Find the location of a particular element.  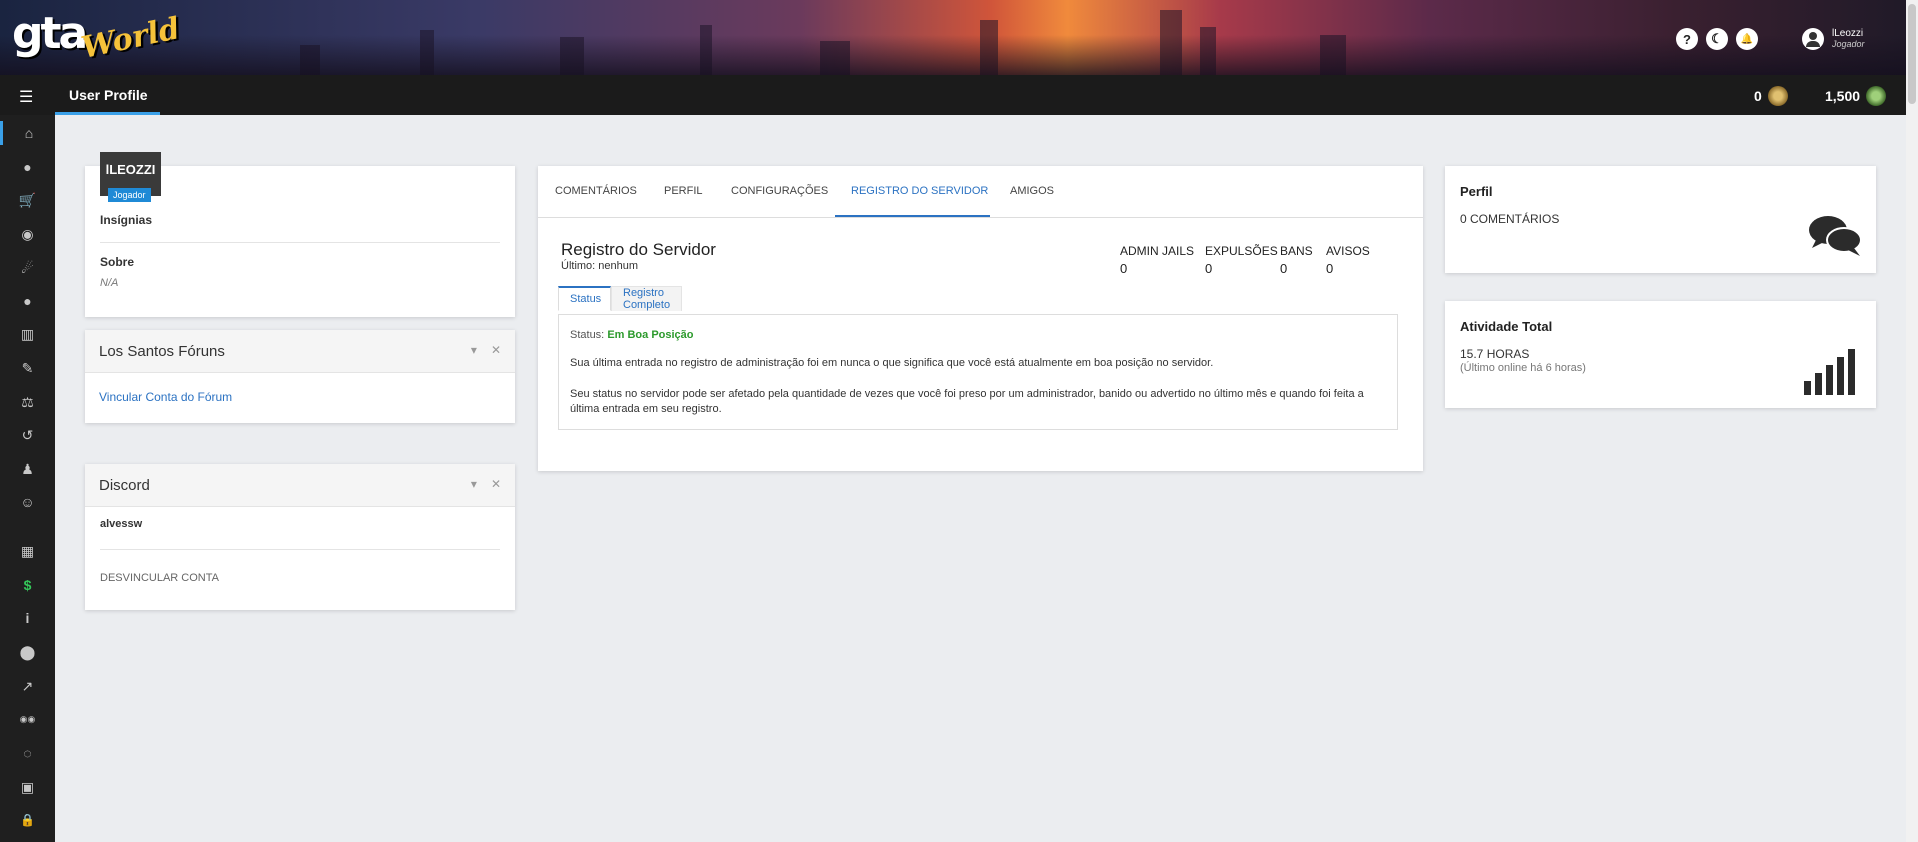

last-entry: Último: nenhum is located at coordinates (600, 266).